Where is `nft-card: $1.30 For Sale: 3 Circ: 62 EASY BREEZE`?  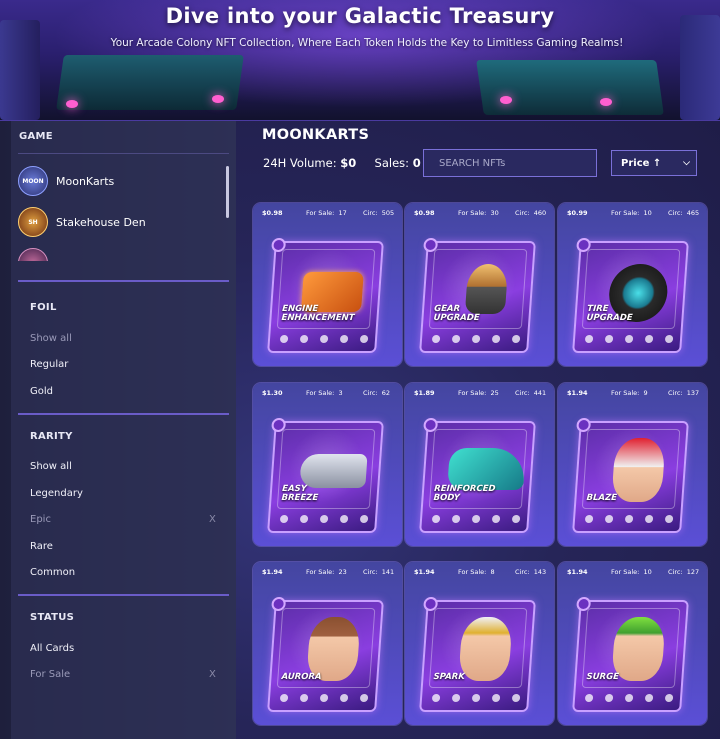 nft-card: $1.30 For Sale: 3 Circ: 62 EASY BREEZE is located at coordinates (327, 464).